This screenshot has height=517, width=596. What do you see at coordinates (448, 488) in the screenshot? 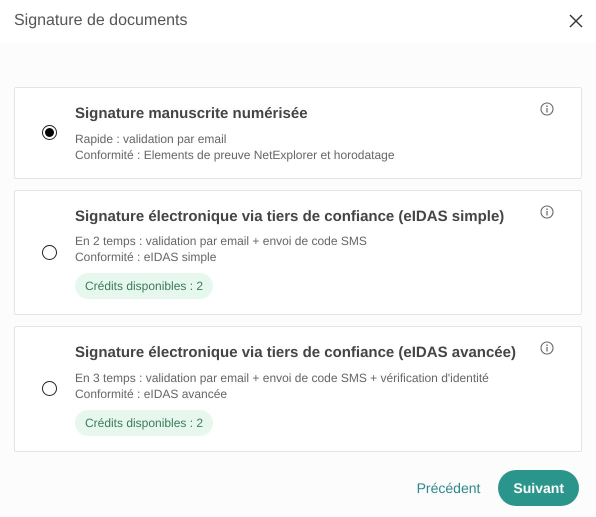
I see `previous-button: Précédent` at bounding box center [448, 488].